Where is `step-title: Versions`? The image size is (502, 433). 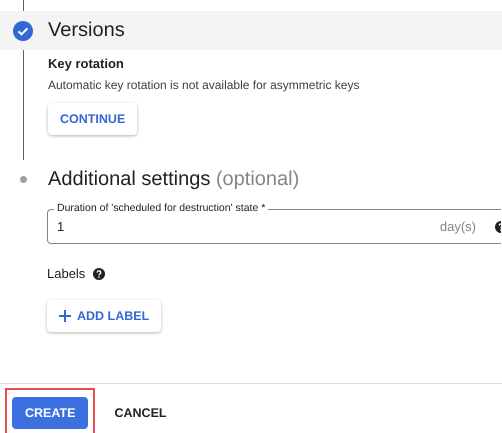 step-title: Versions is located at coordinates (86, 30).